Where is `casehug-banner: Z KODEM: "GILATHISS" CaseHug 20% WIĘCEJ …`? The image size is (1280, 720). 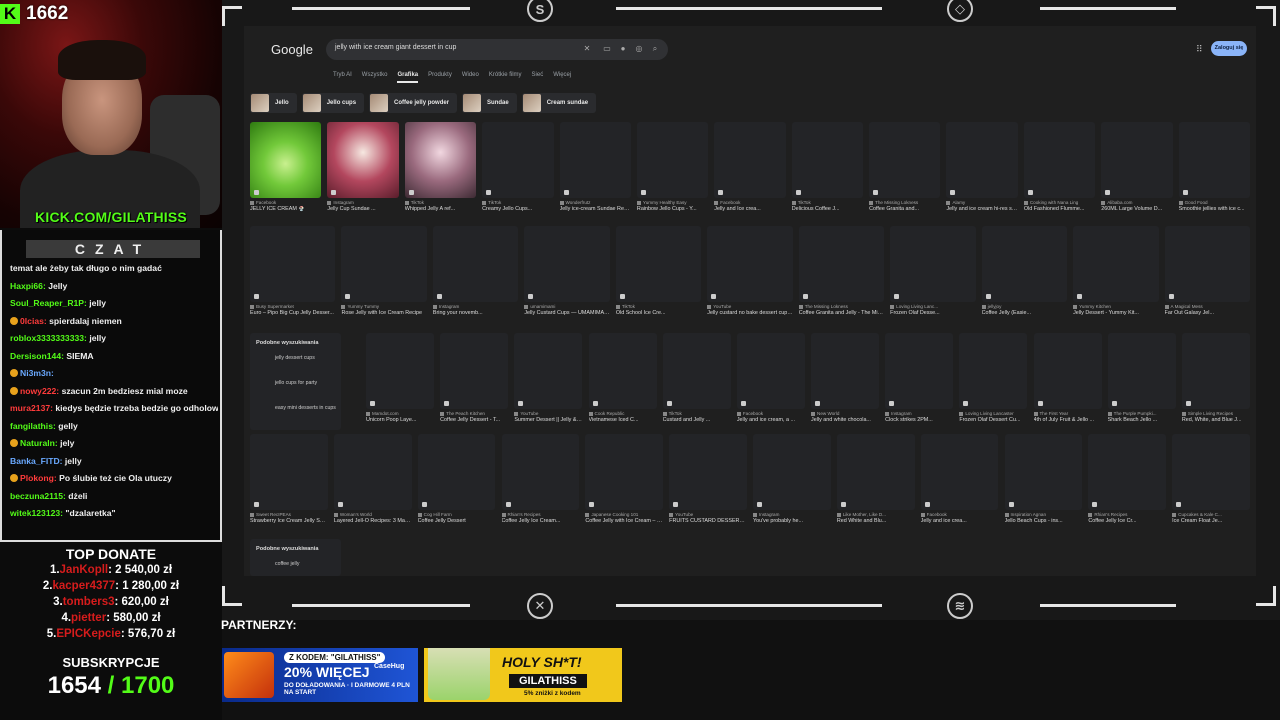 casehug-banner: Z KODEM: "GILATHISS" CaseHug 20% WIĘCEJ … is located at coordinates (320, 675).